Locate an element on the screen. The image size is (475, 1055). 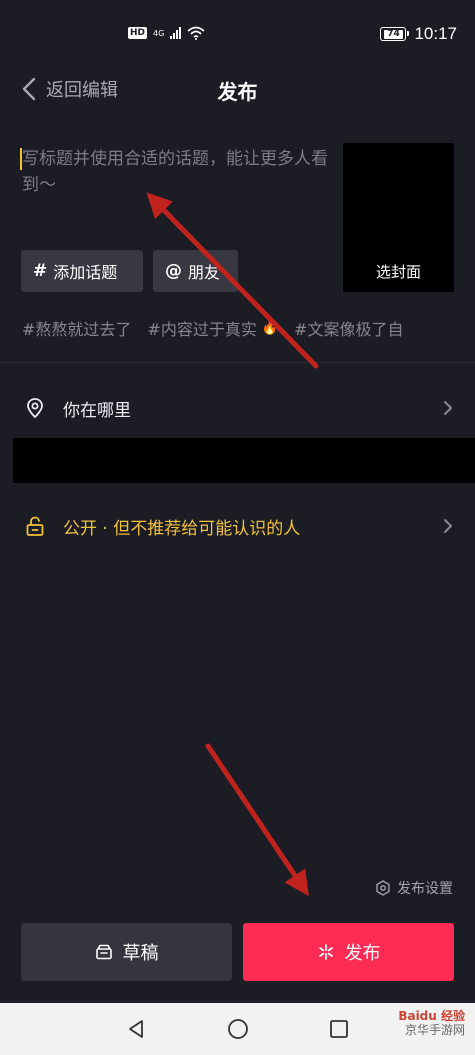
publish-settings-link: 发布设置 is located at coordinates (414, 888).